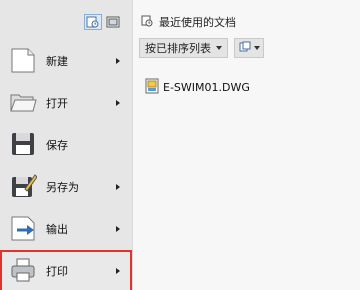 This screenshot has width=360, height=290. What do you see at coordinates (206, 87) in the screenshot?
I see `recent-file-name: E-SWIM01.DWG` at bounding box center [206, 87].